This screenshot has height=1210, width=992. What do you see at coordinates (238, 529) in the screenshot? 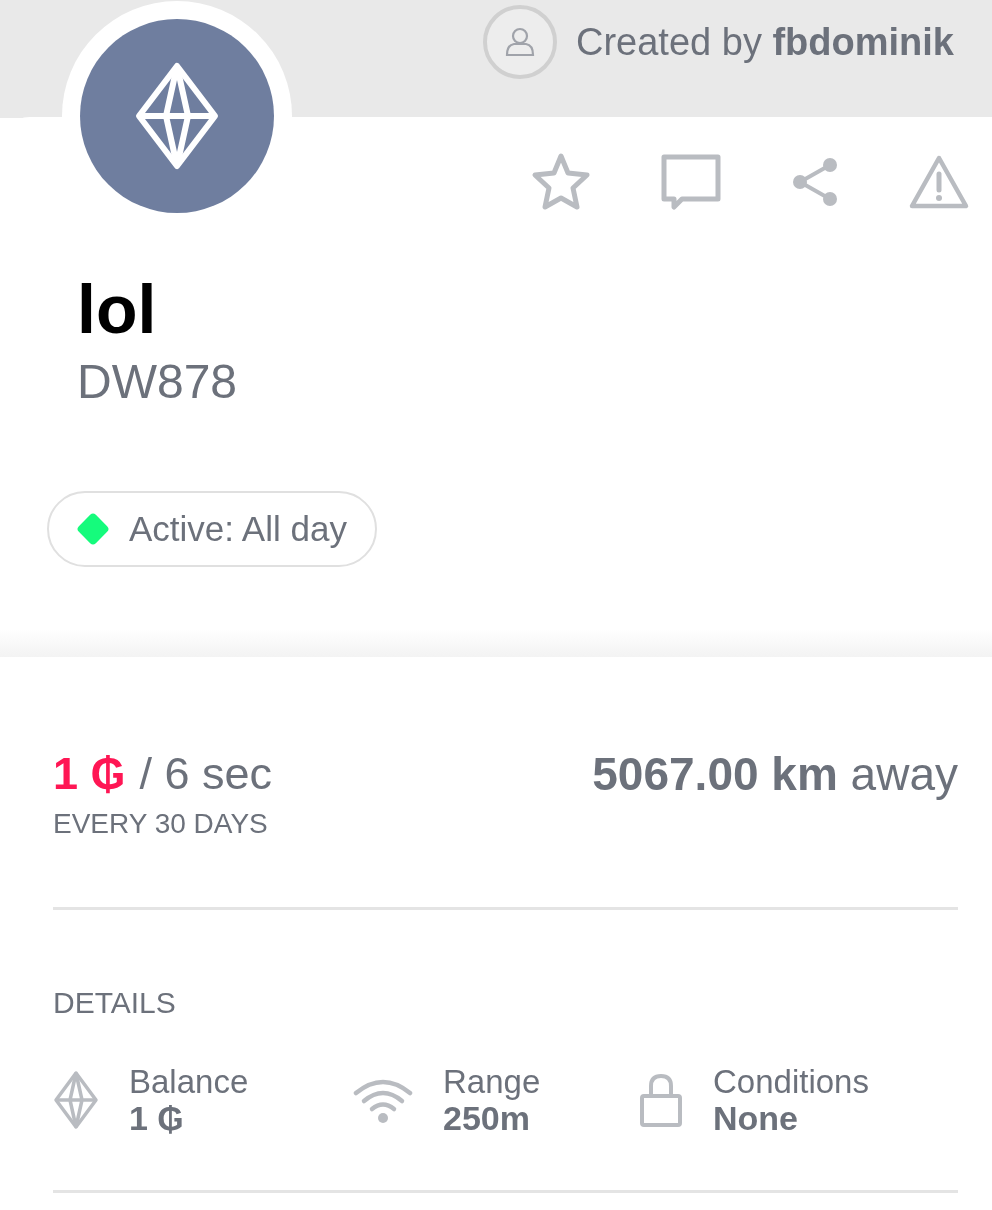
I see `status-label: Active: All day` at bounding box center [238, 529].